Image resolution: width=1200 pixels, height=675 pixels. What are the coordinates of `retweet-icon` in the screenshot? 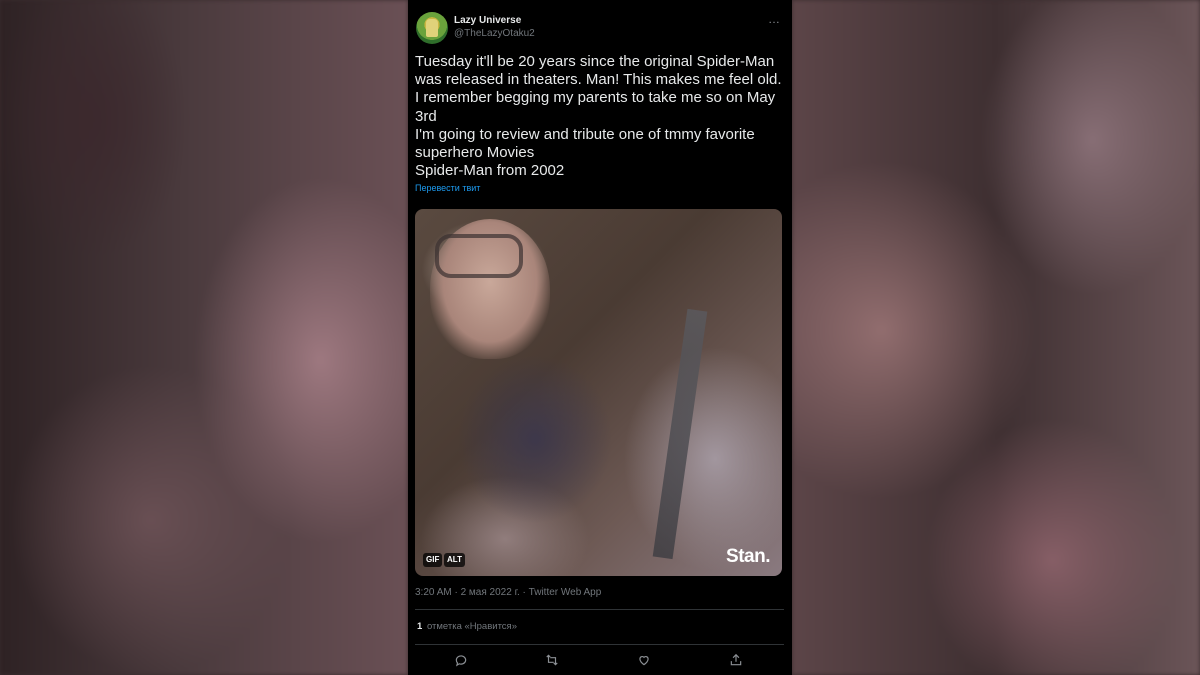 It's located at (552, 660).